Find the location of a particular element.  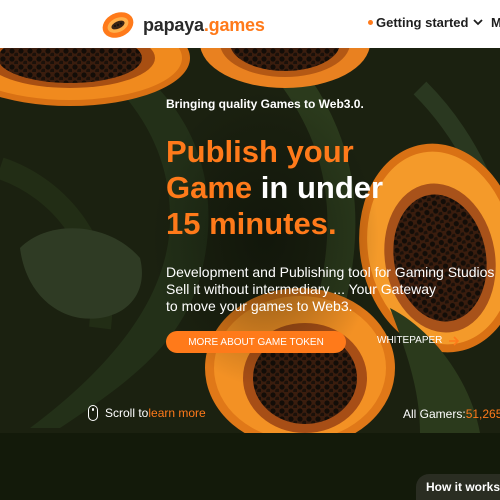

headline-line-2: Game in under is located at coordinates (274, 188).